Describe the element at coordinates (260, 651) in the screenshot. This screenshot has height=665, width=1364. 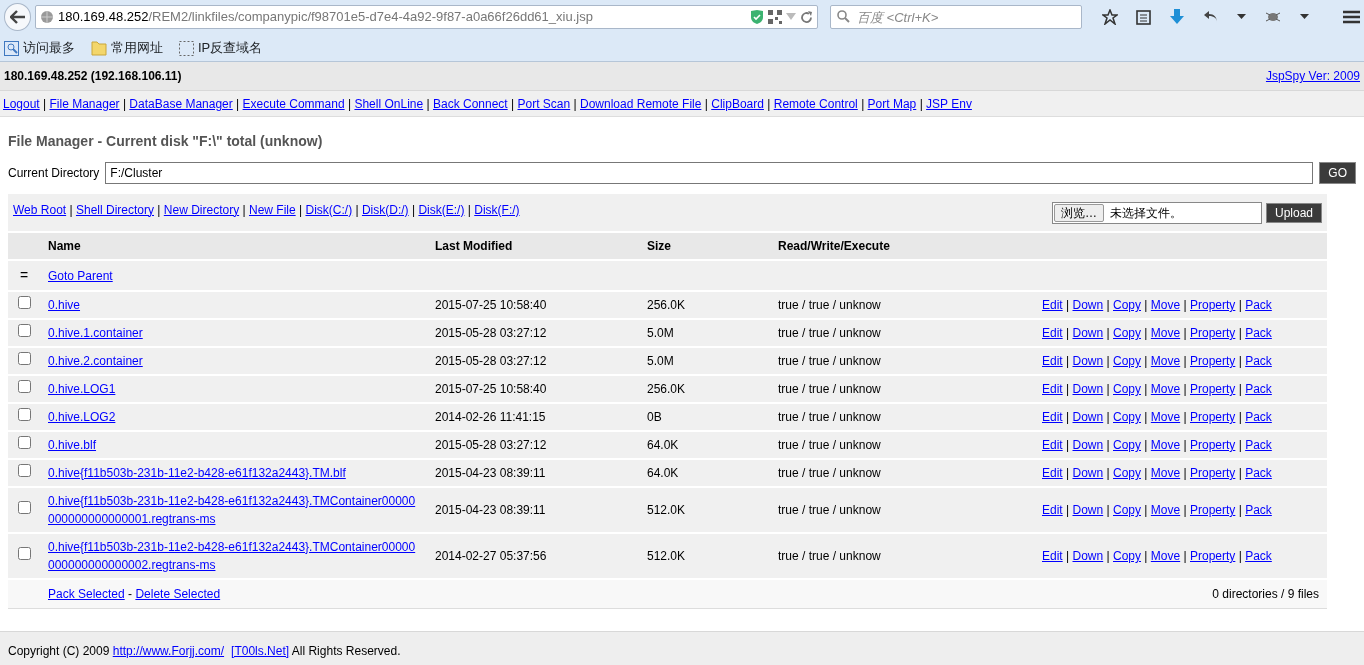
I see `footer-link: [T00ls.Net]` at that location.